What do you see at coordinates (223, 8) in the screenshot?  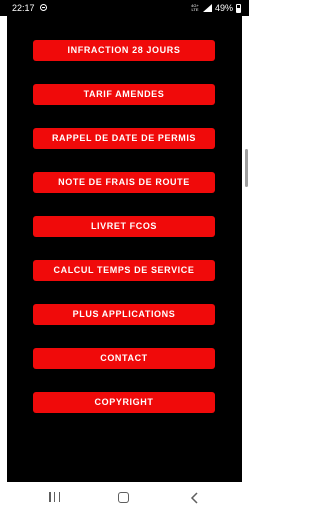 I see `battery-percent: 49%` at bounding box center [223, 8].